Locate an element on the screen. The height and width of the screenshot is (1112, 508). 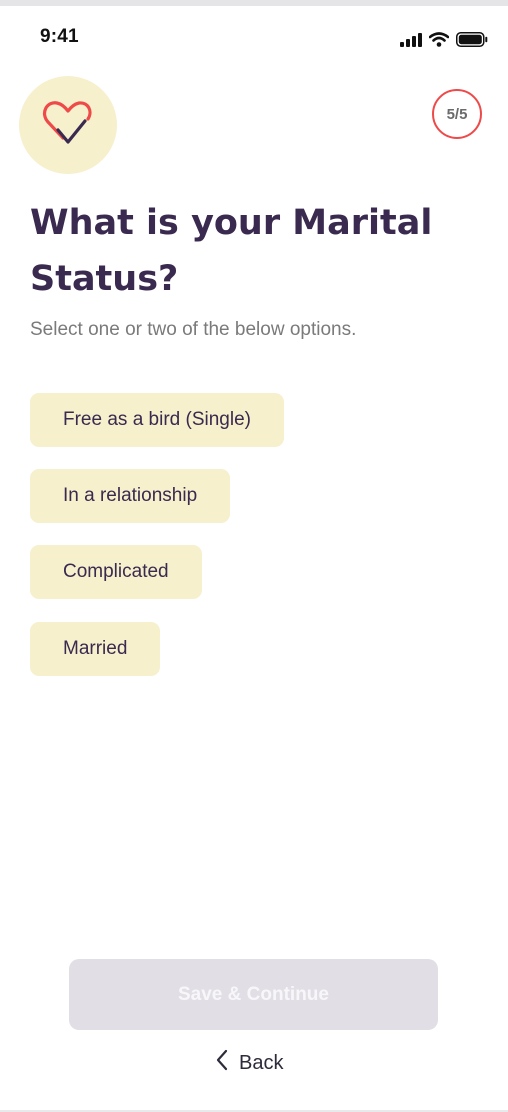
app-logo is located at coordinates (68, 125).